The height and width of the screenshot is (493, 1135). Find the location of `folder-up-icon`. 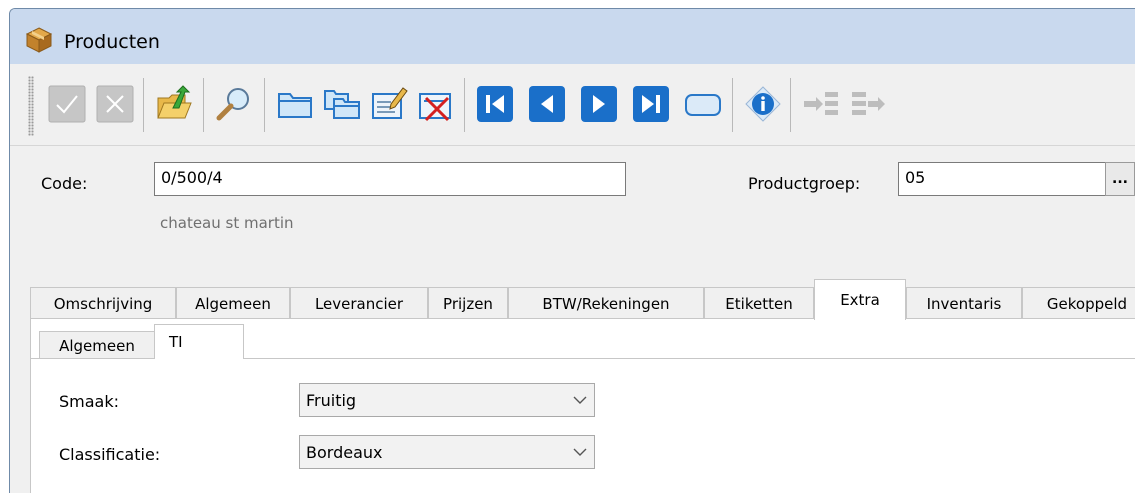

folder-up-icon is located at coordinates (174, 102).